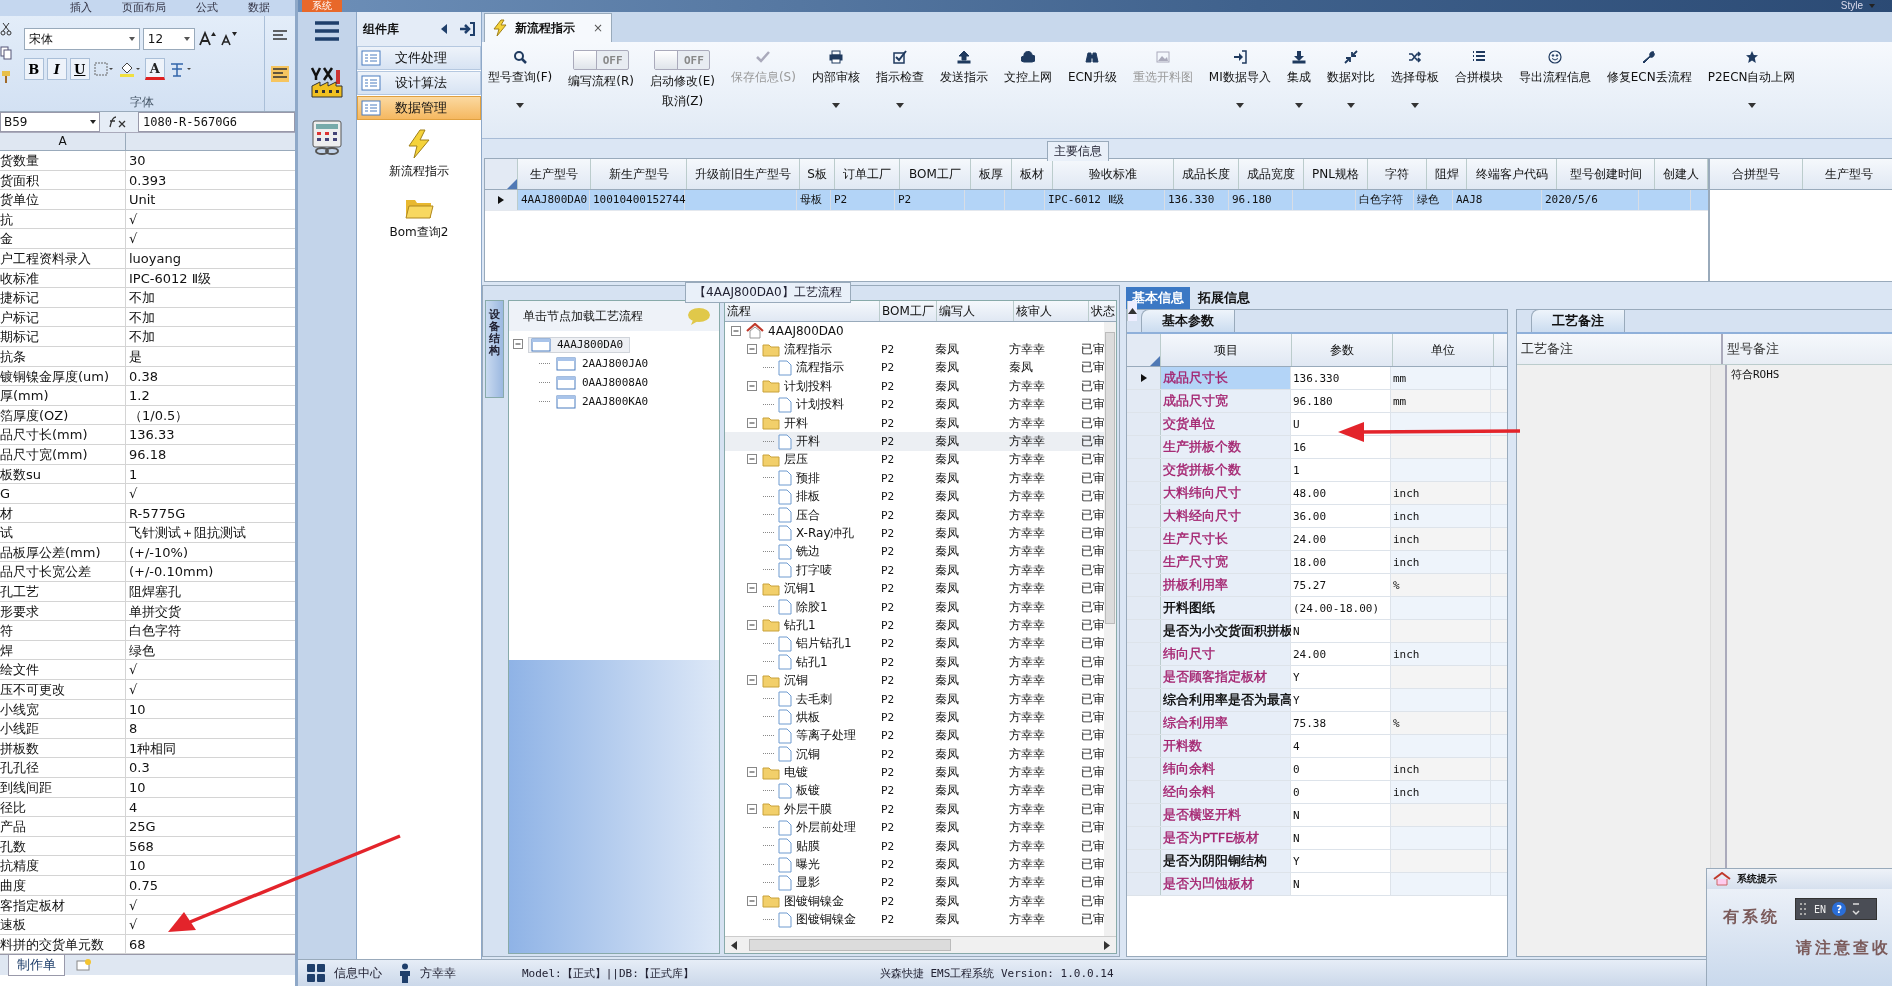 Image resolution: width=1892 pixels, height=986 pixels. I want to click on table-row: 综合利用率是否为最高Y, so click(1317, 700).